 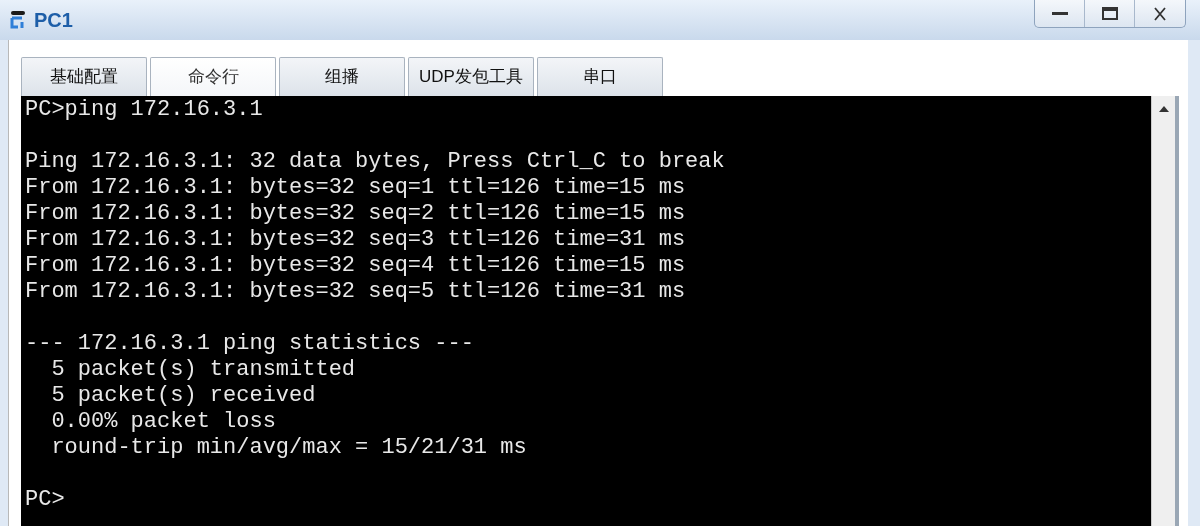 I want to click on terminal-line: 0.00% packet loss, so click(x=163, y=422).